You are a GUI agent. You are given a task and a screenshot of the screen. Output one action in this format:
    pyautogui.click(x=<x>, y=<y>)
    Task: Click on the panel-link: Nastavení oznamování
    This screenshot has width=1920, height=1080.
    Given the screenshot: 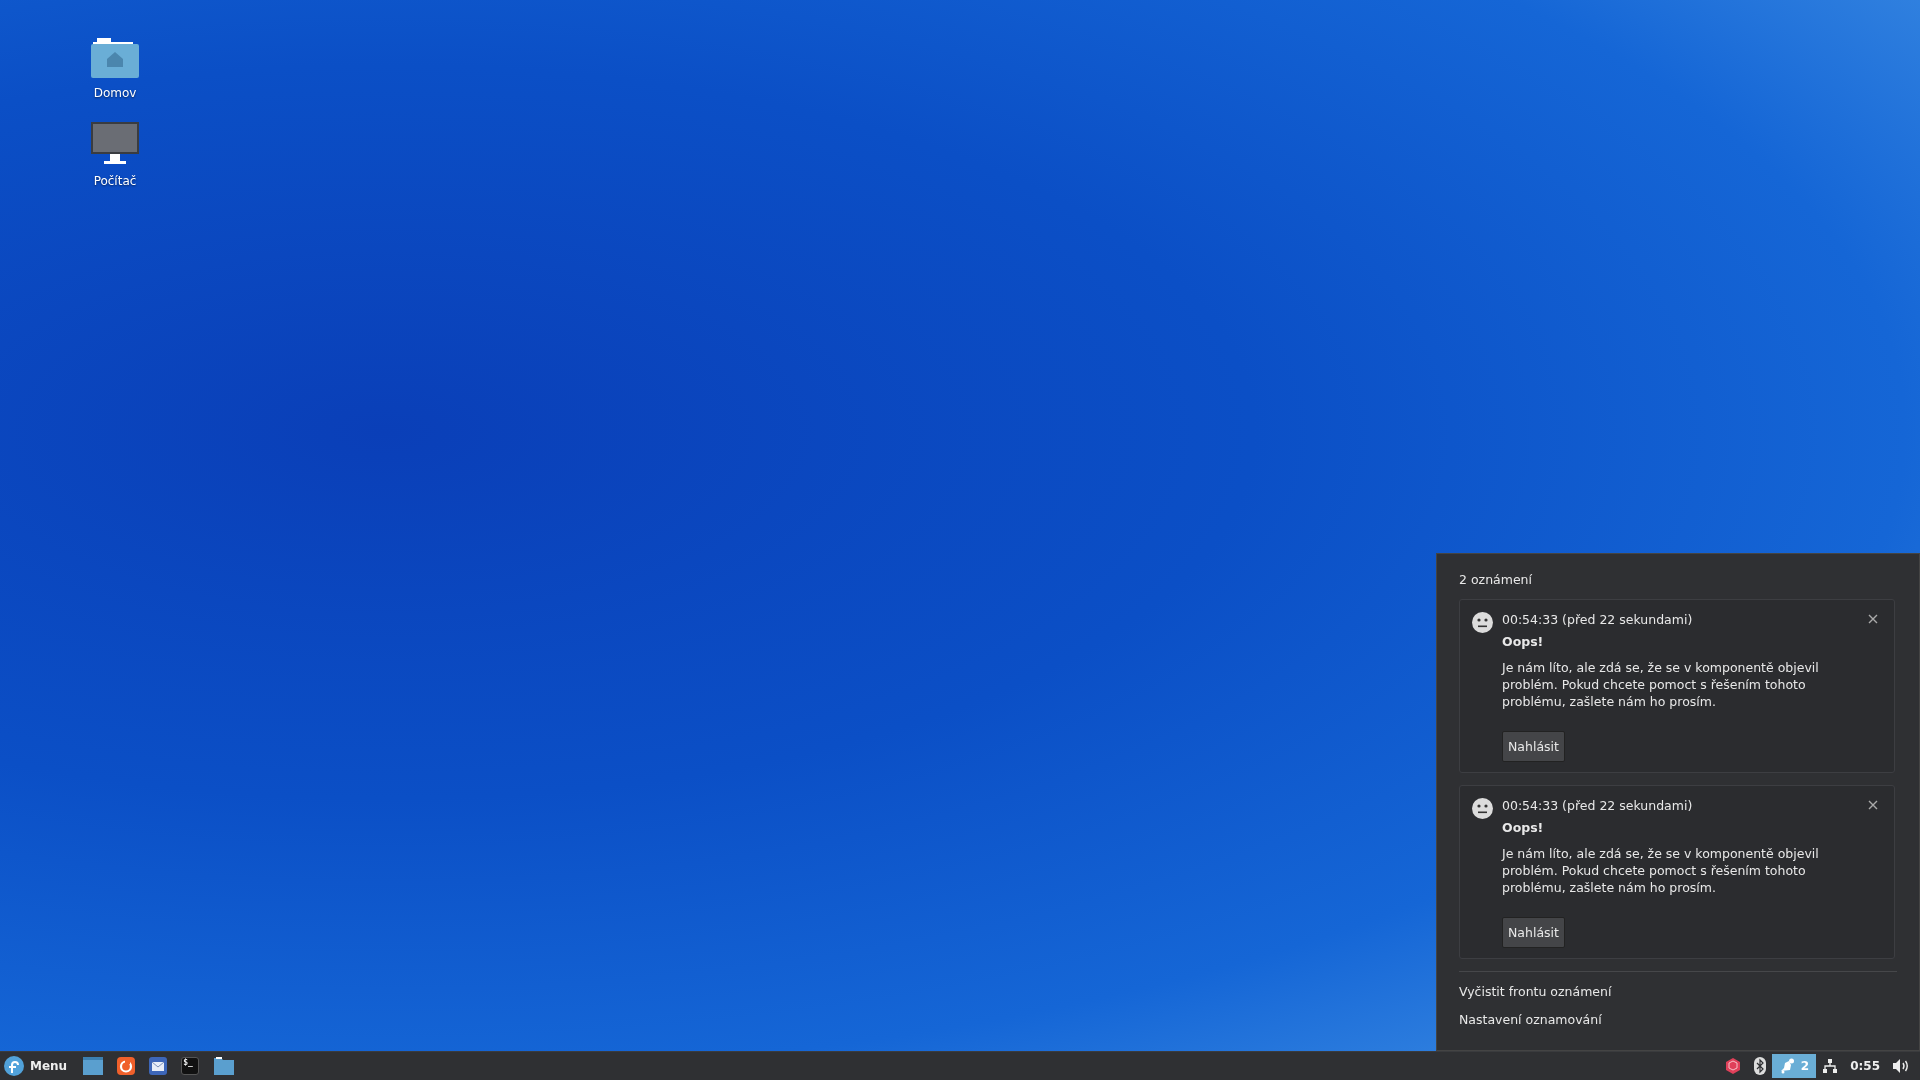 What is the action you would take?
    pyautogui.click(x=1530, y=1019)
    